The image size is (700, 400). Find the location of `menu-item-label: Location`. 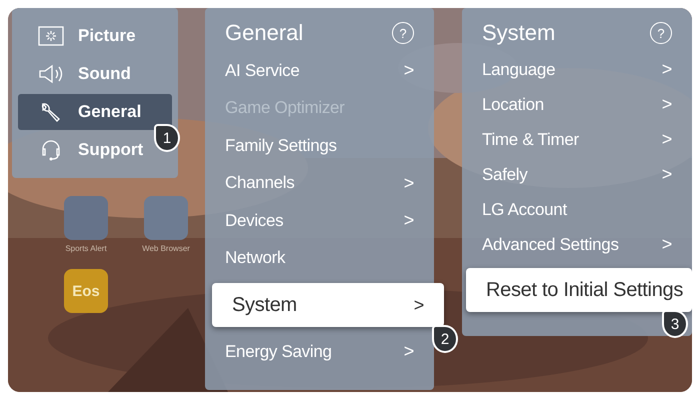

menu-item-label: Location is located at coordinates (513, 104).